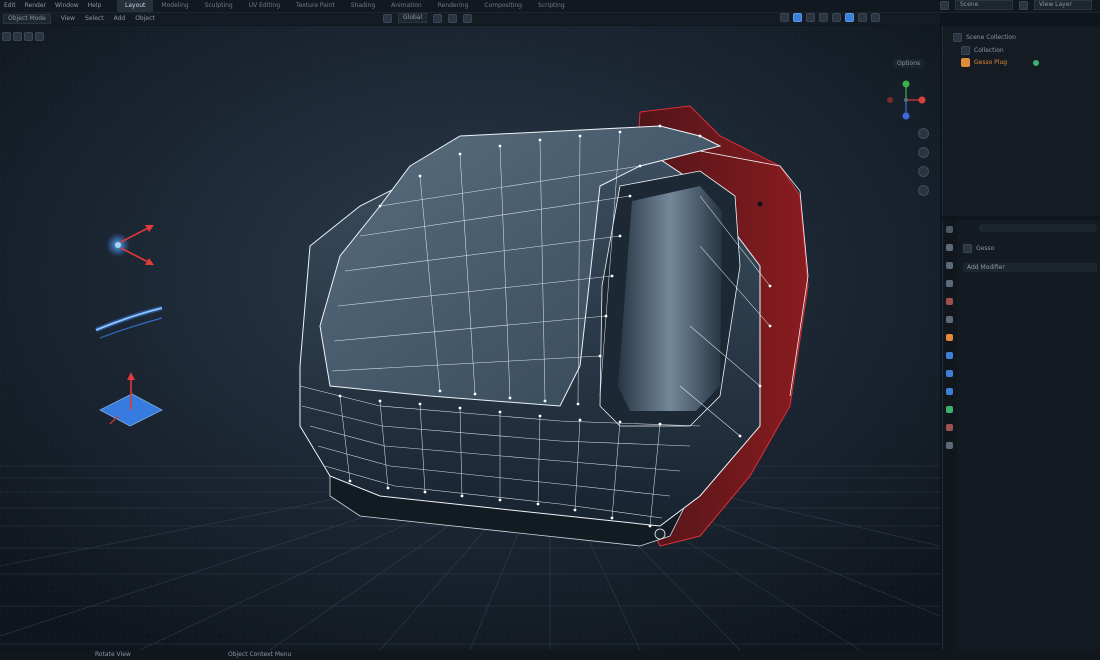 The height and width of the screenshot is (660, 1100). Describe the element at coordinates (35, 6) in the screenshot. I see `menu-render: Render` at that location.